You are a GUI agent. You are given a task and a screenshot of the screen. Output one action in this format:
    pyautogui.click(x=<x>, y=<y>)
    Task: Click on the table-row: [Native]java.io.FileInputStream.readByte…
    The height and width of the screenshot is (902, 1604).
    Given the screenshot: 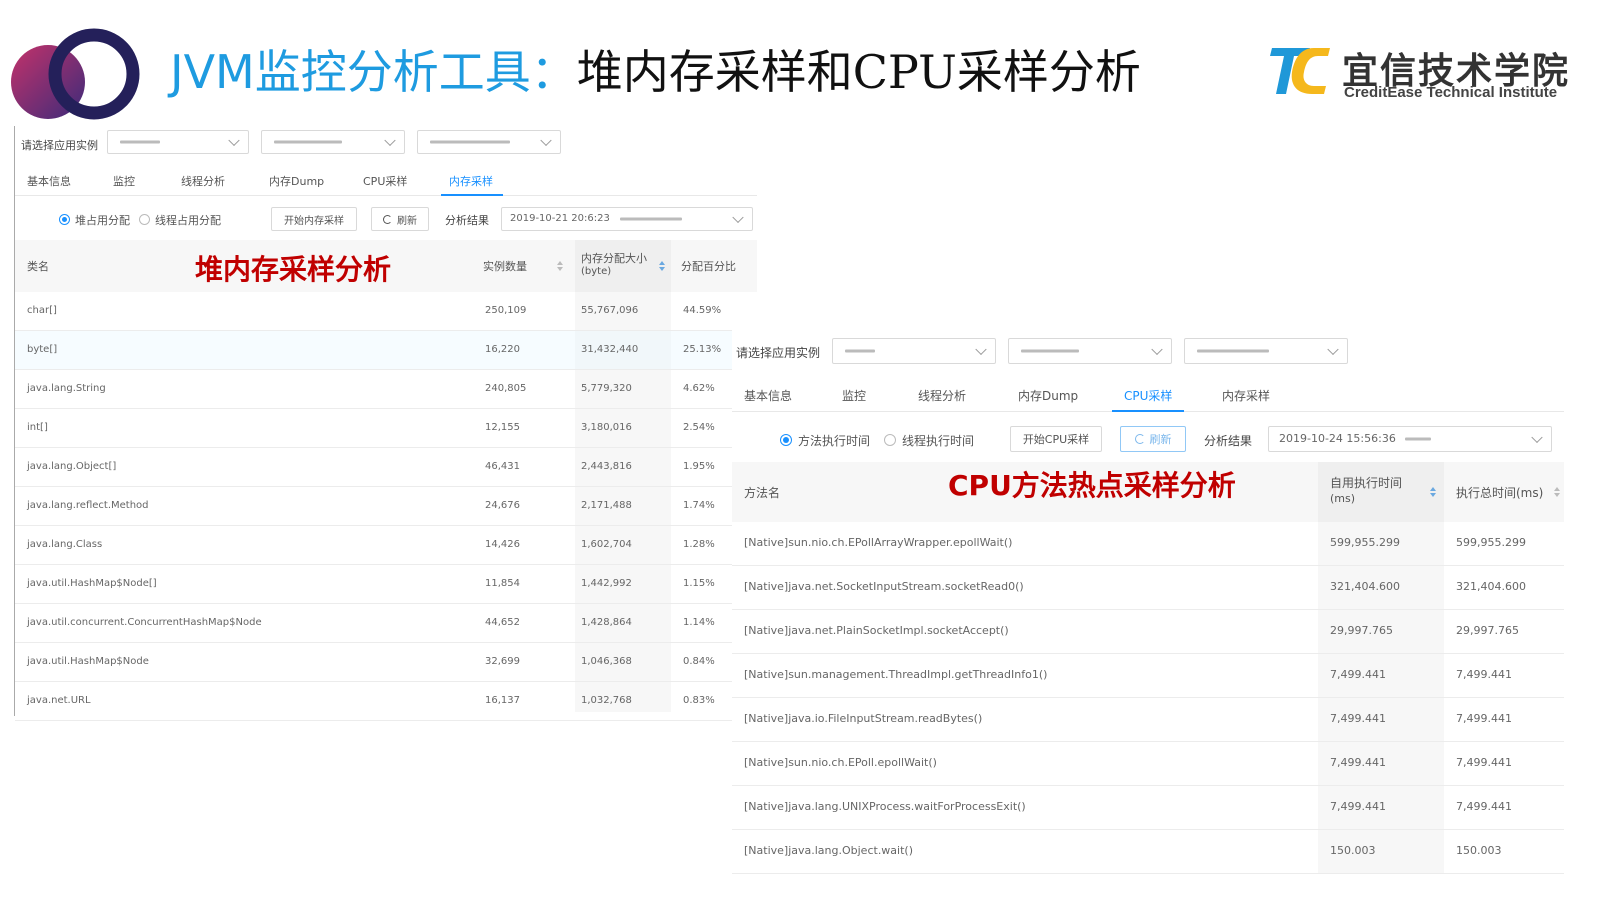 What is the action you would take?
    pyautogui.click(x=1148, y=720)
    